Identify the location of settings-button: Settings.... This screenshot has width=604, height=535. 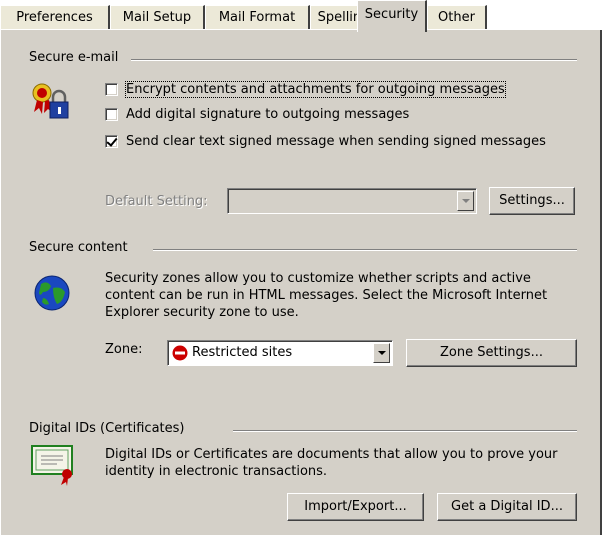
(532, 201).